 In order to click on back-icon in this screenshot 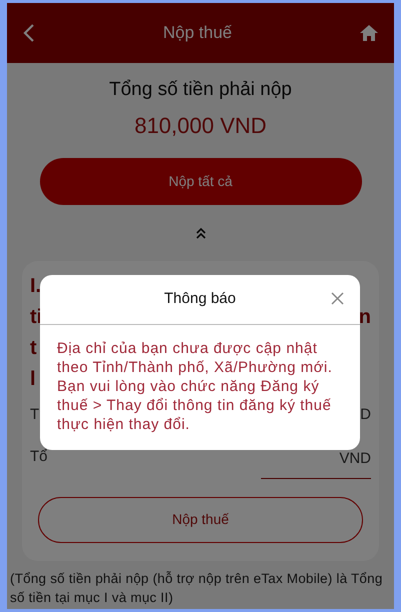, I will do `click(29, 33)`.